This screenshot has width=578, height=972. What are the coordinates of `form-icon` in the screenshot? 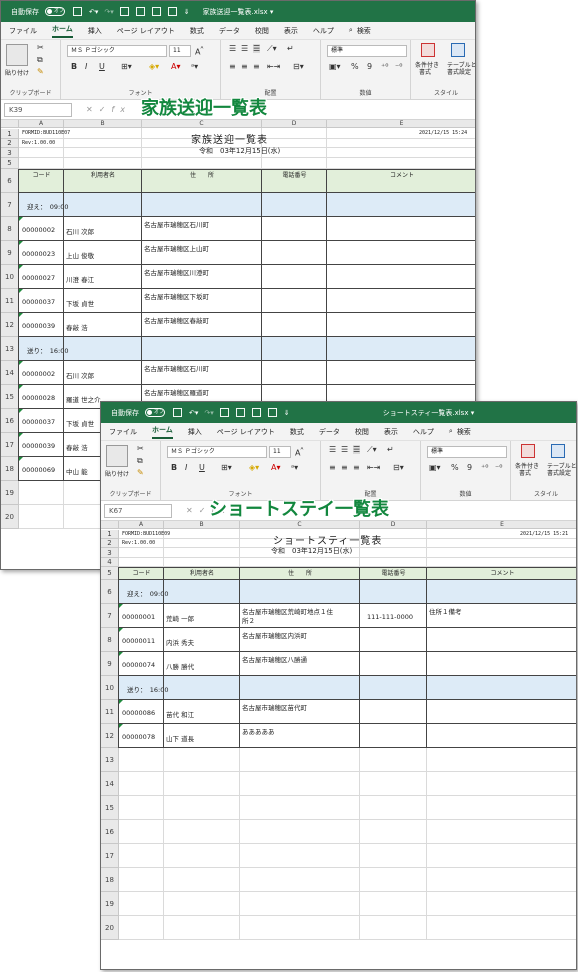 It's located at (156, 11).